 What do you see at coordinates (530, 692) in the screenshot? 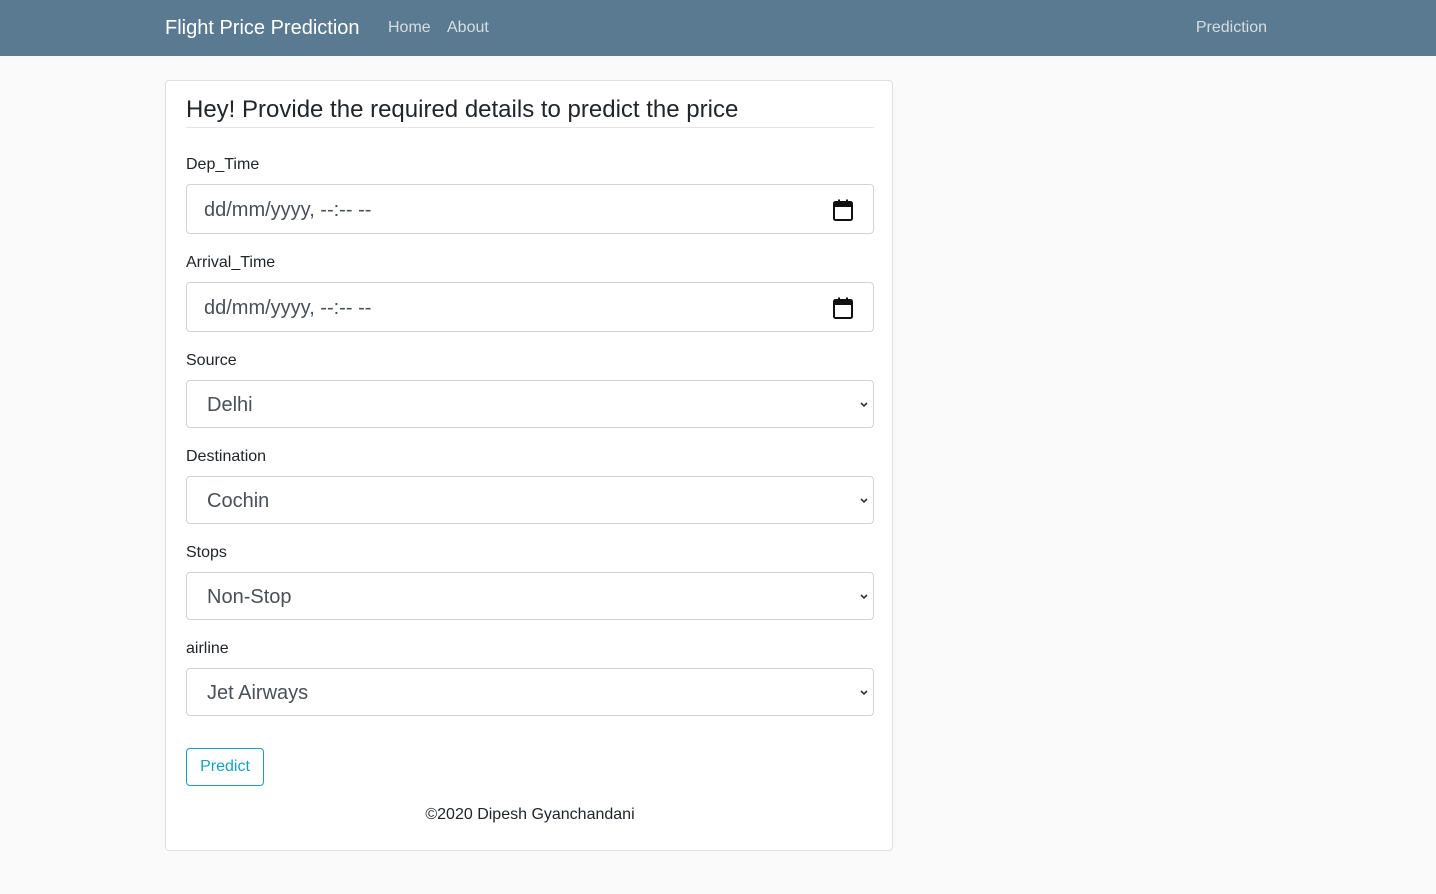
I see `airline-select: Jet Airways` at bounding box center [530, 692].